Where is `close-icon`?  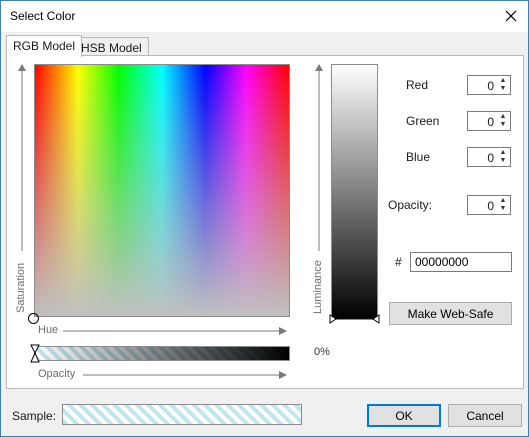 close-icon is located at coordinates (511, 16).